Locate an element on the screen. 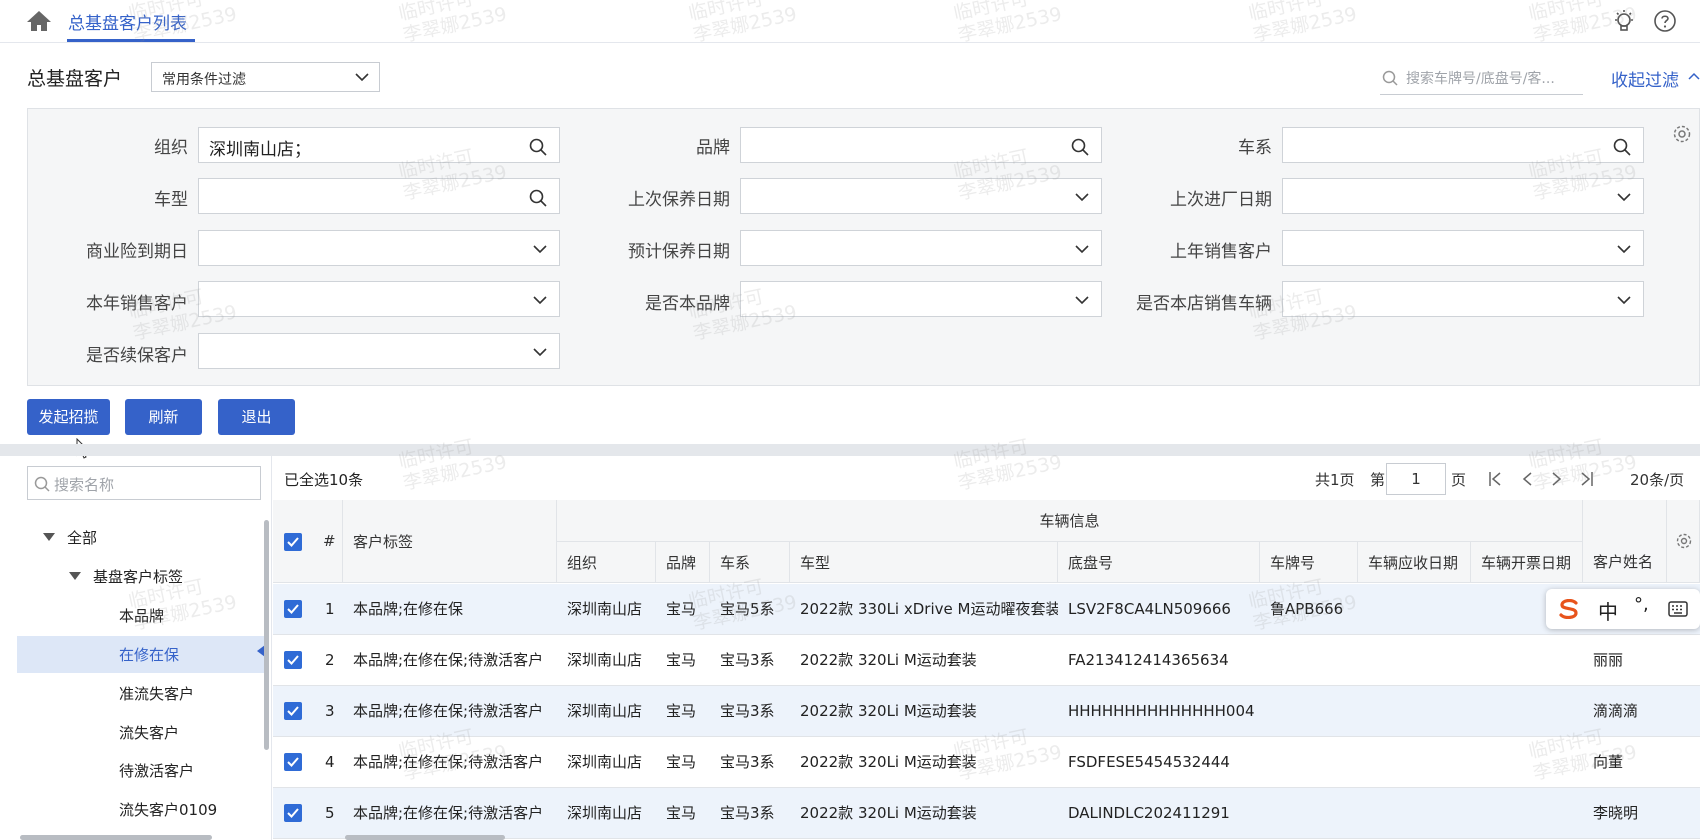 This screenshot has width=1700, height=840. last-maint-date-select is located at coordinates (921, 196).